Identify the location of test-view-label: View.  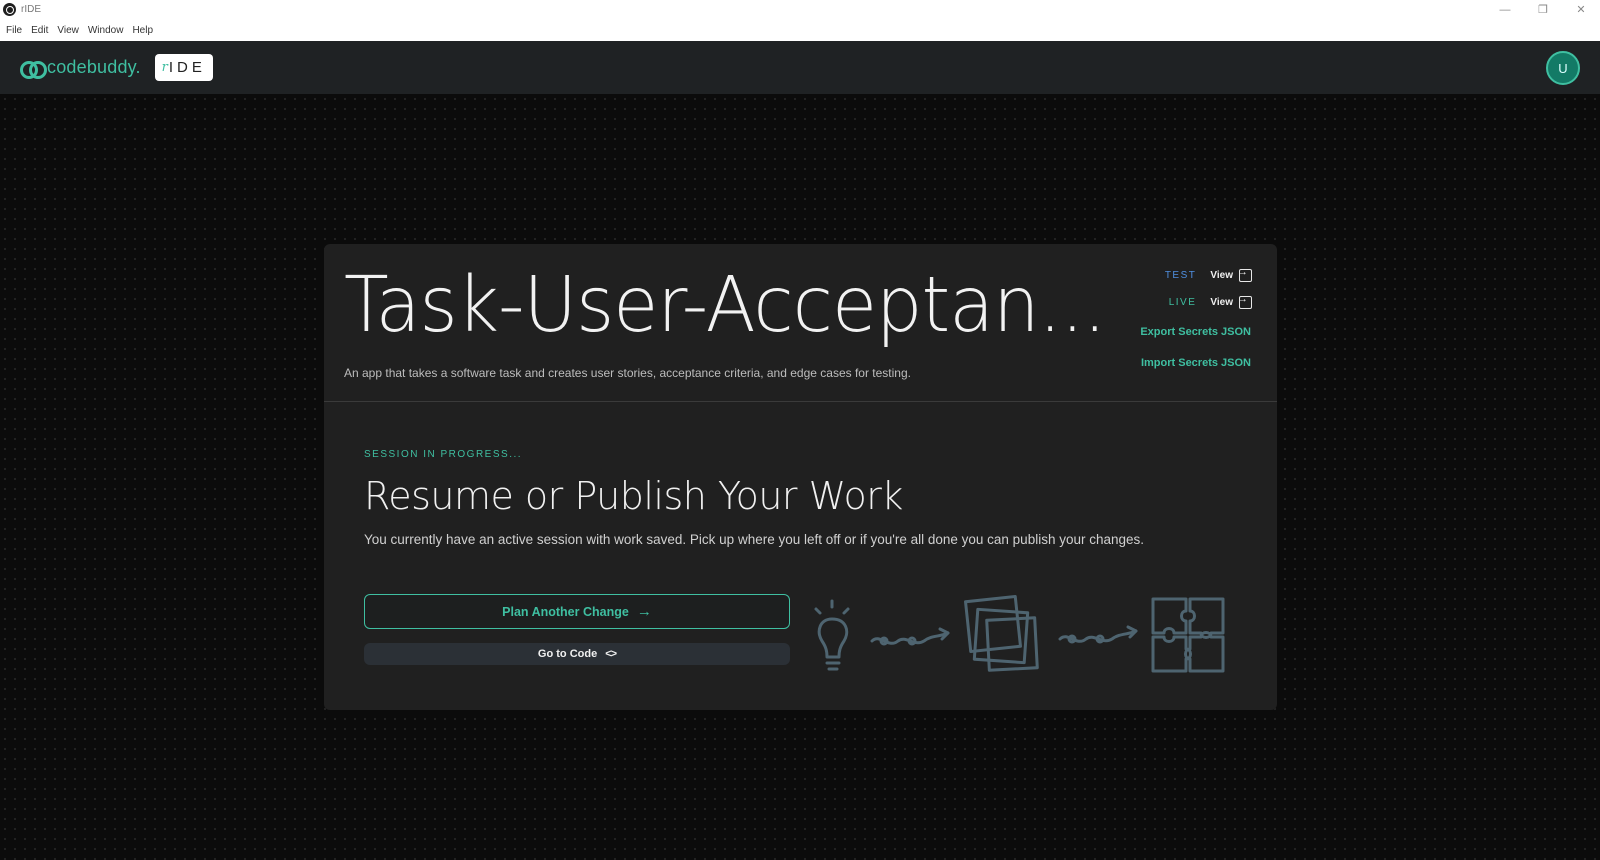
(1221, 275).